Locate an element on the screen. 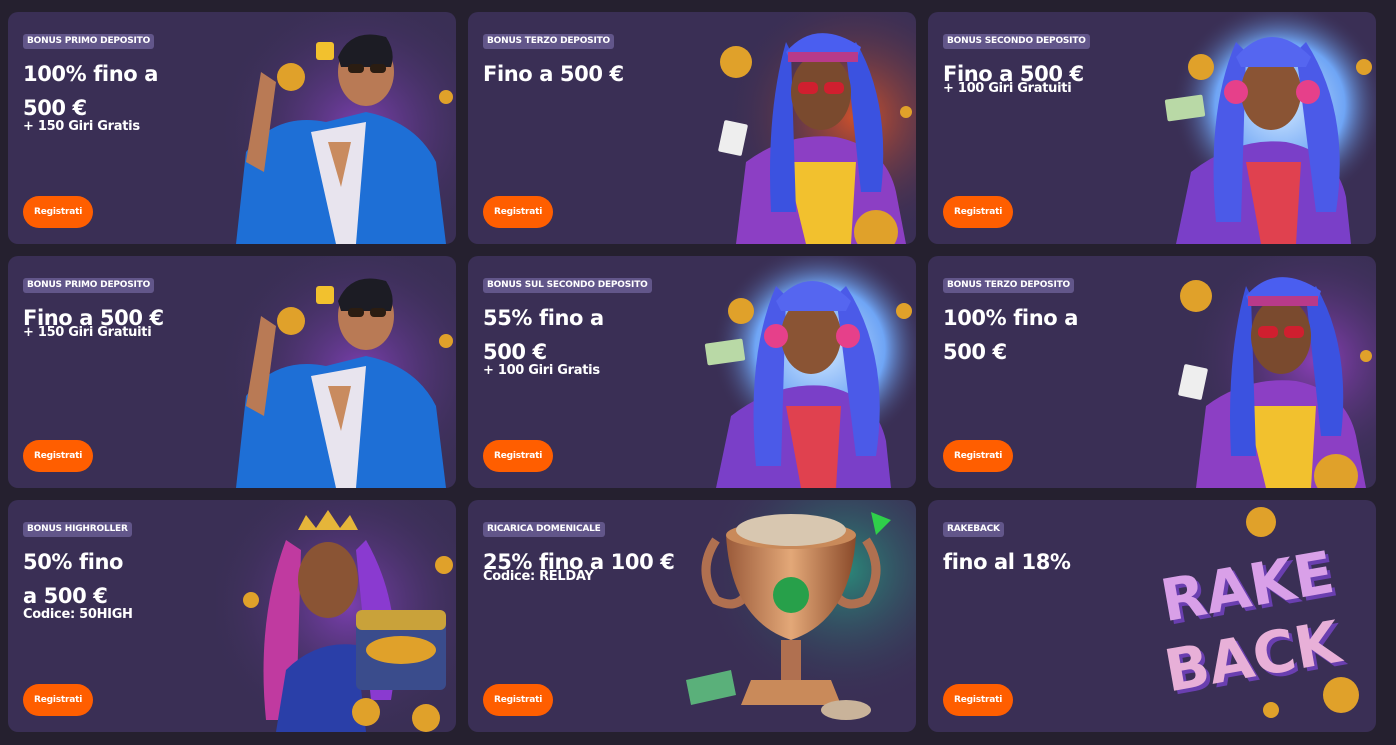 Image resolution: width=1396 pixels, height=745 pixels. promo-subtitle: + 150 Giri Gratis is located at coordinates (81, 126).